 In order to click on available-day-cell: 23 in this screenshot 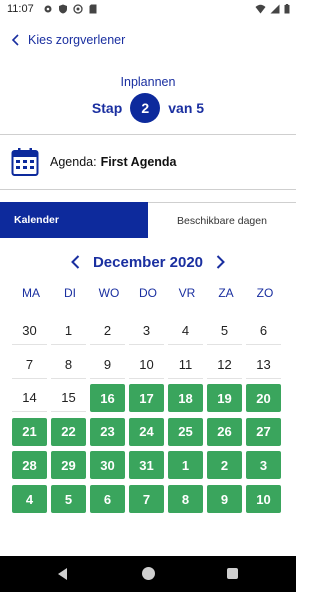, I will do `click(107, 431)`.